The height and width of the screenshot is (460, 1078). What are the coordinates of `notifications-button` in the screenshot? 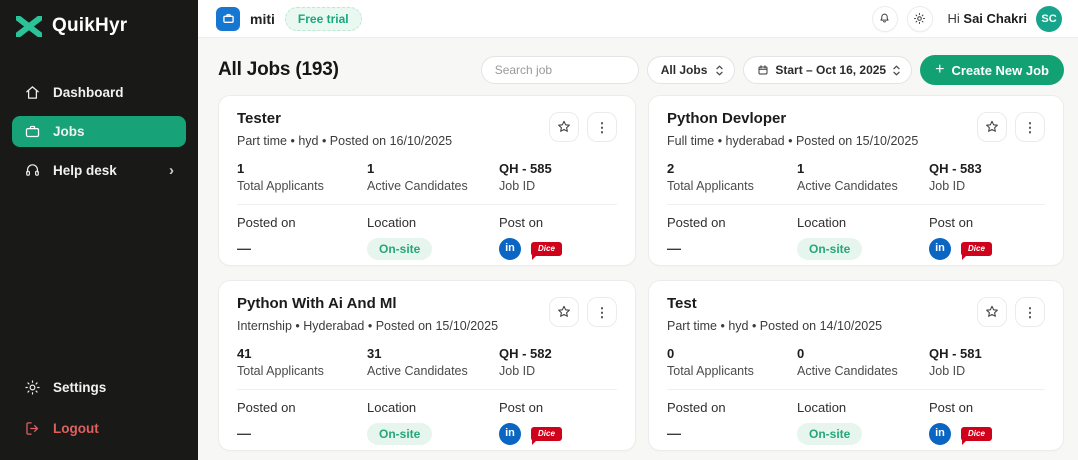 It's located at (884, 18).